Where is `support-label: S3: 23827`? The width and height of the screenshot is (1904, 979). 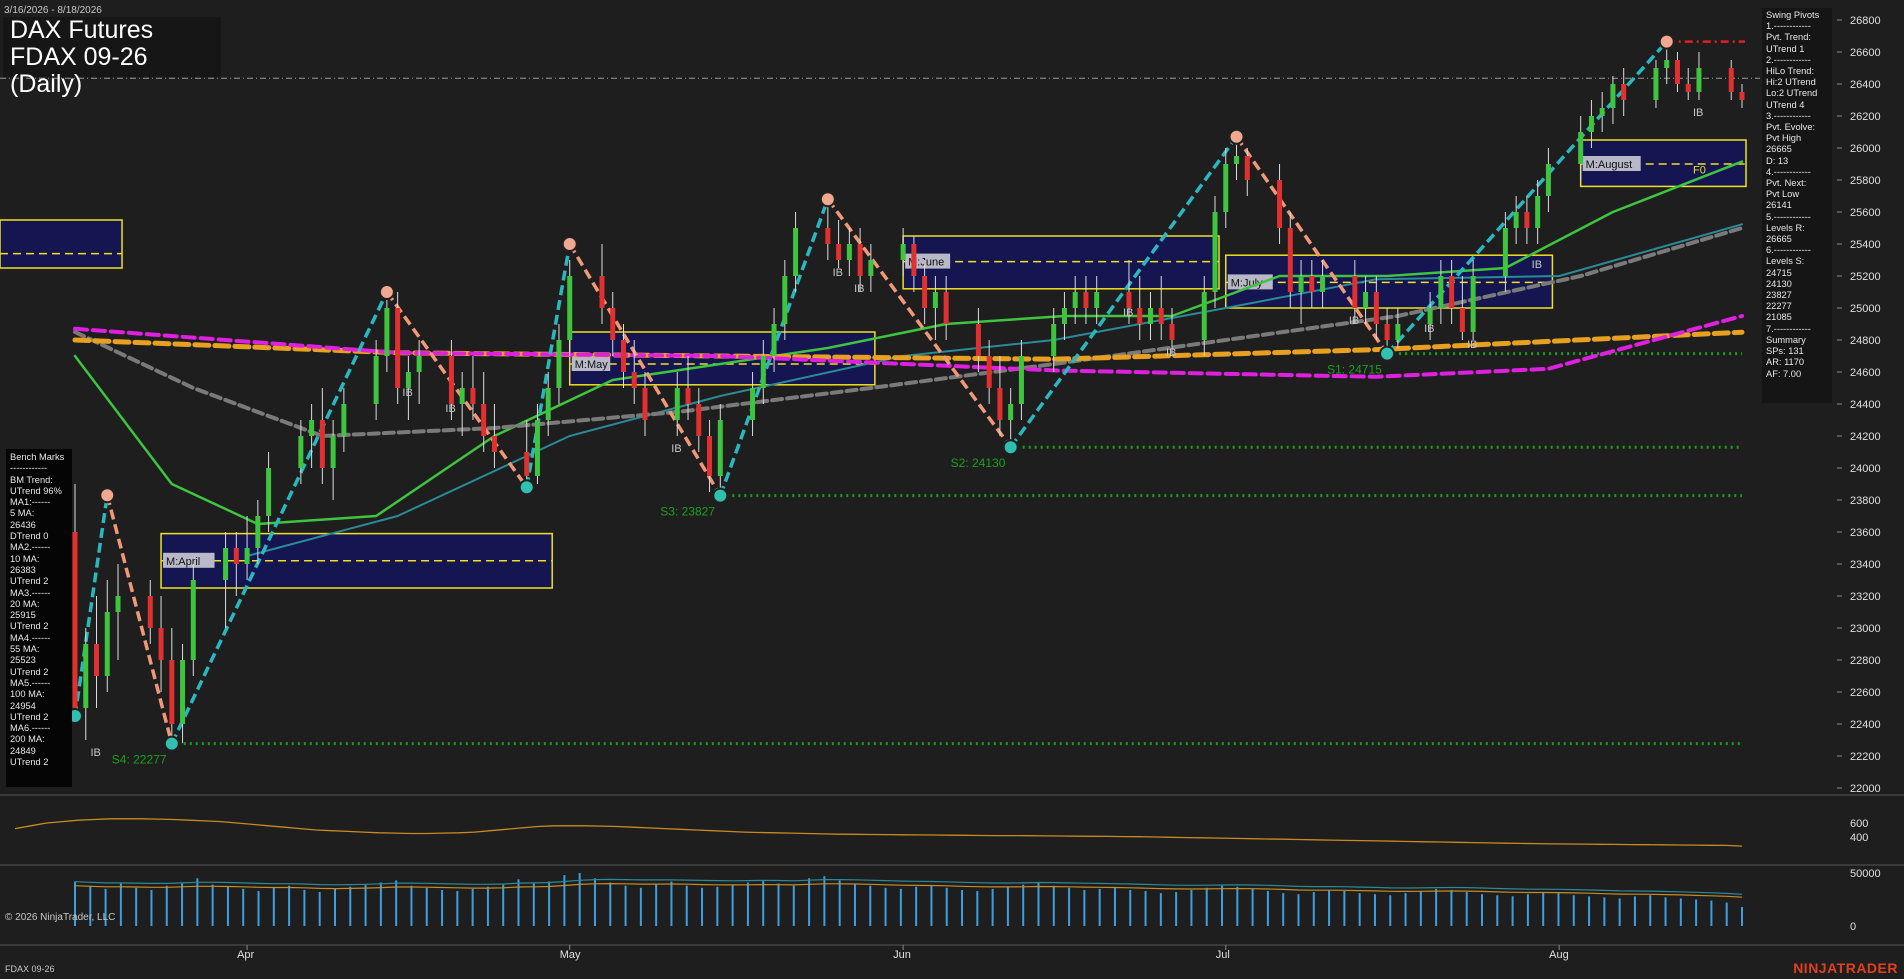 support-label: S3: 23827 is located at coordinates (687, 512).